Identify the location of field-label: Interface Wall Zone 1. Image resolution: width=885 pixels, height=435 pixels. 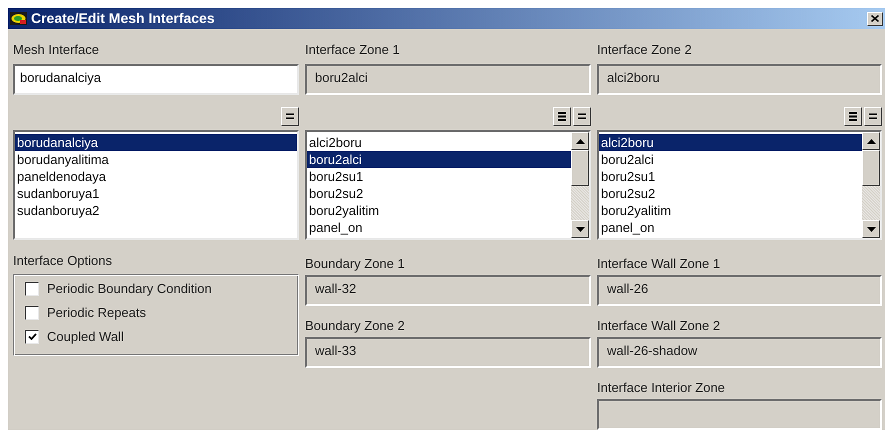
(659, 264).